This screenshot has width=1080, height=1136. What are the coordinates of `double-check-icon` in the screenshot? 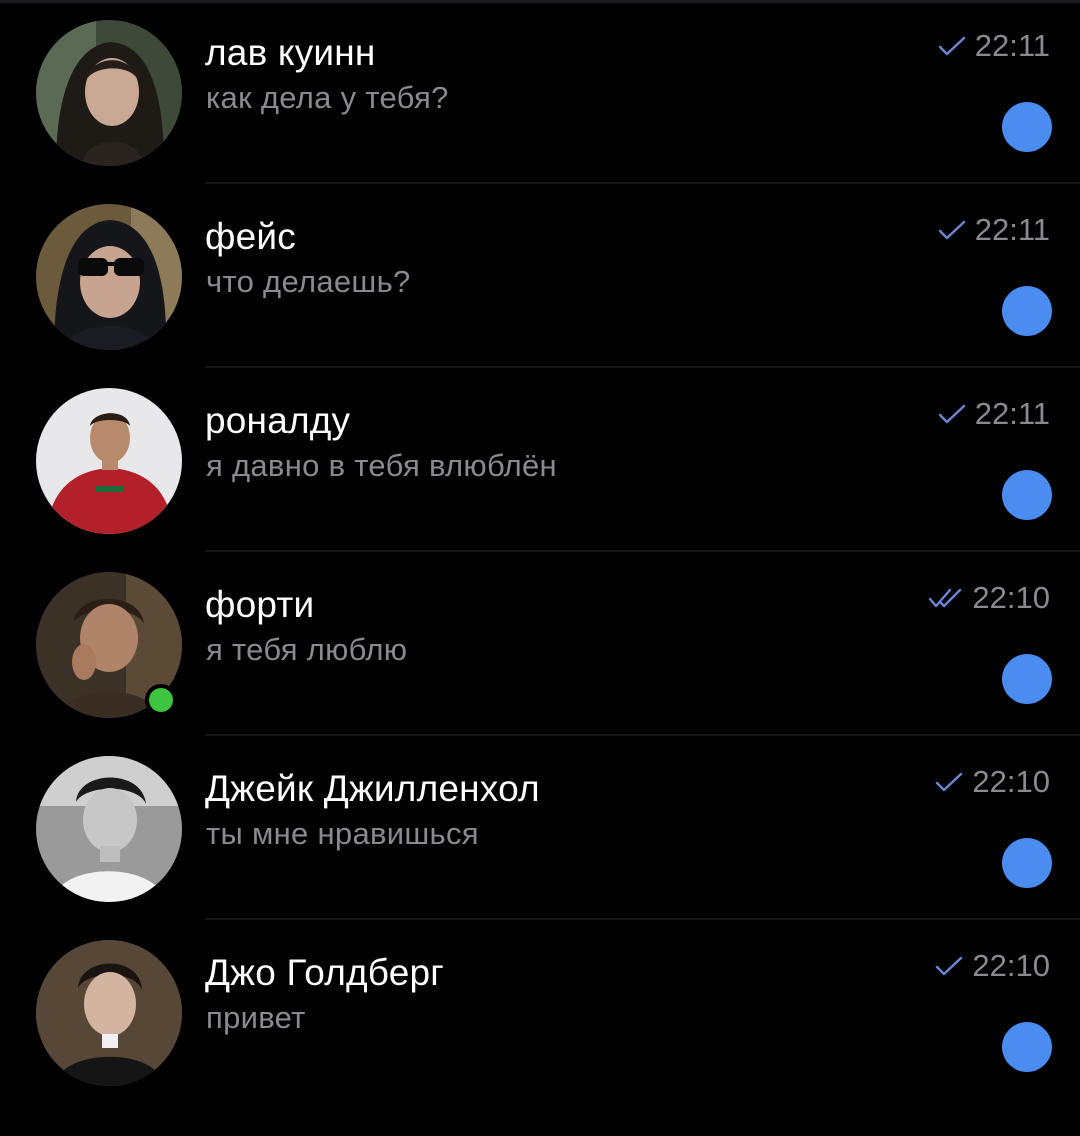 It's located at (945, 598).